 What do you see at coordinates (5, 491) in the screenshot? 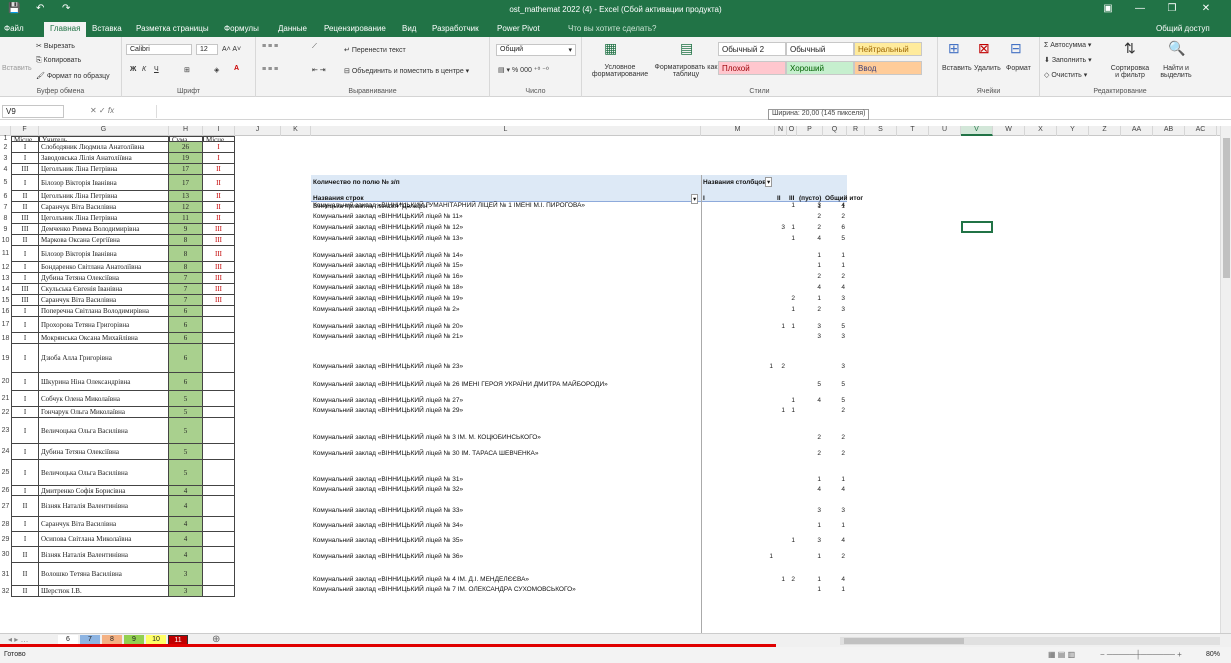
I see `row-header-26: 26` at bounding box center [5, 491].